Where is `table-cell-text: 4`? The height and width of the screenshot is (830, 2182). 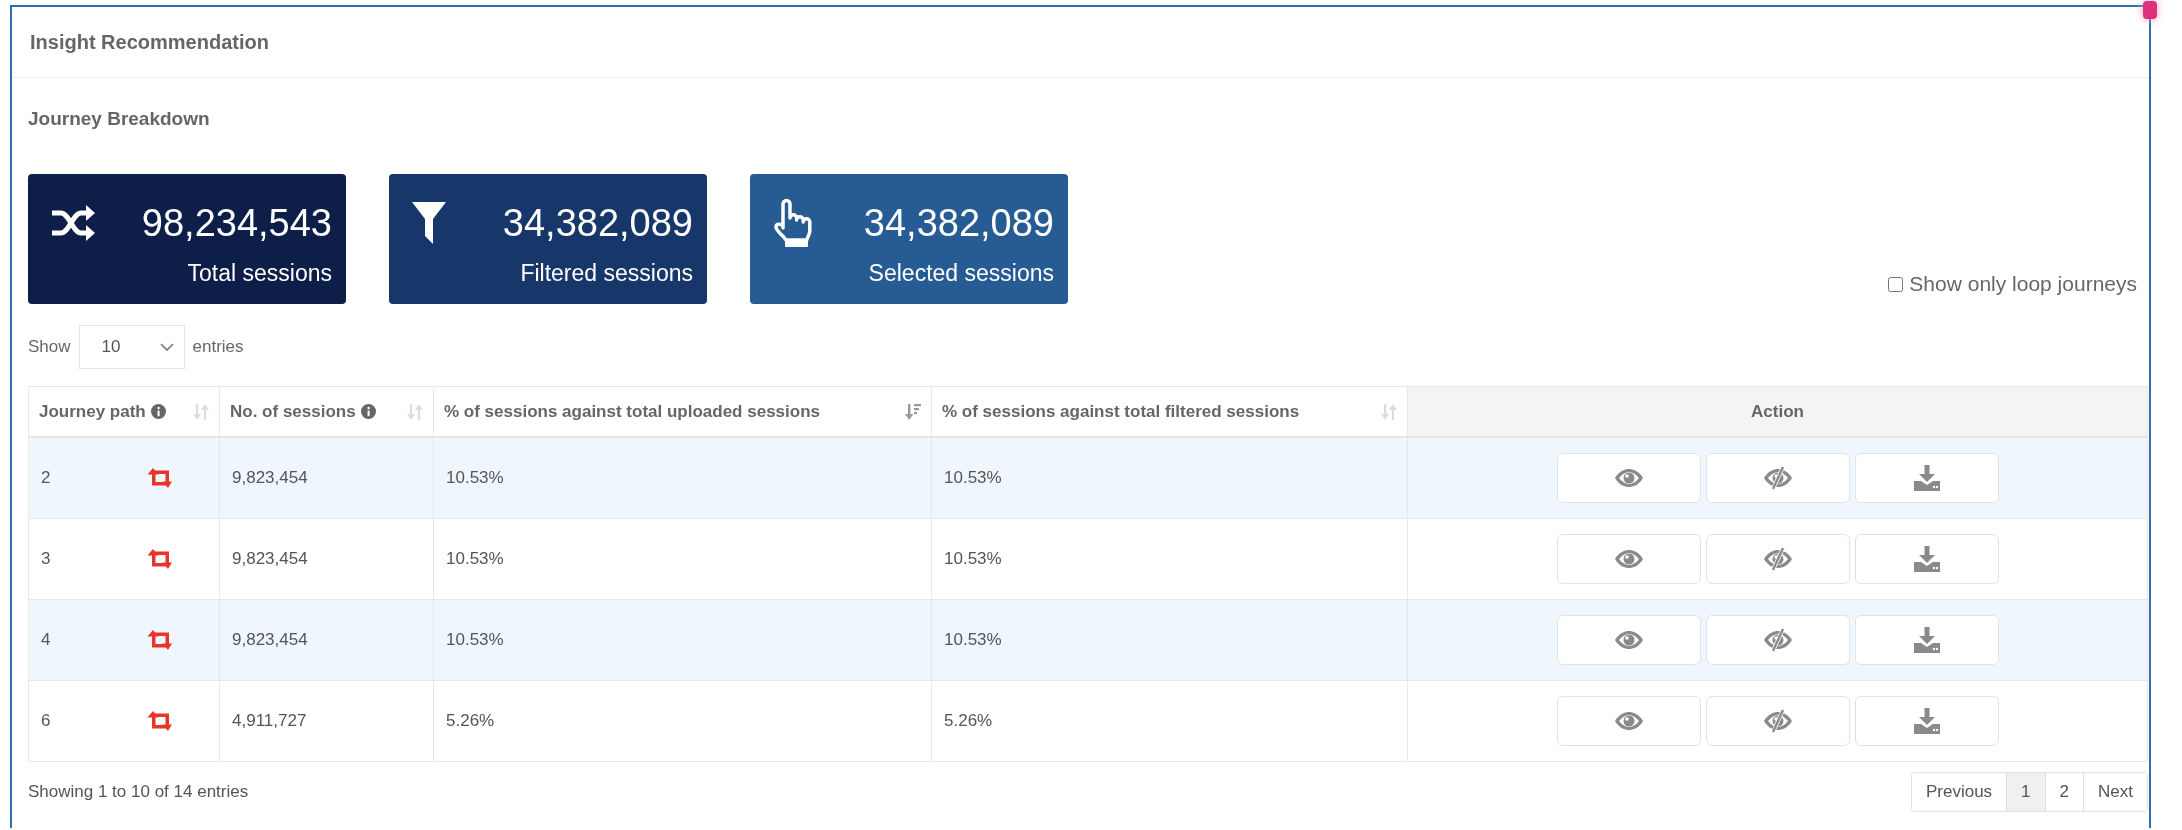 table-cell-text: 4 is located at coordinates (46, 640).